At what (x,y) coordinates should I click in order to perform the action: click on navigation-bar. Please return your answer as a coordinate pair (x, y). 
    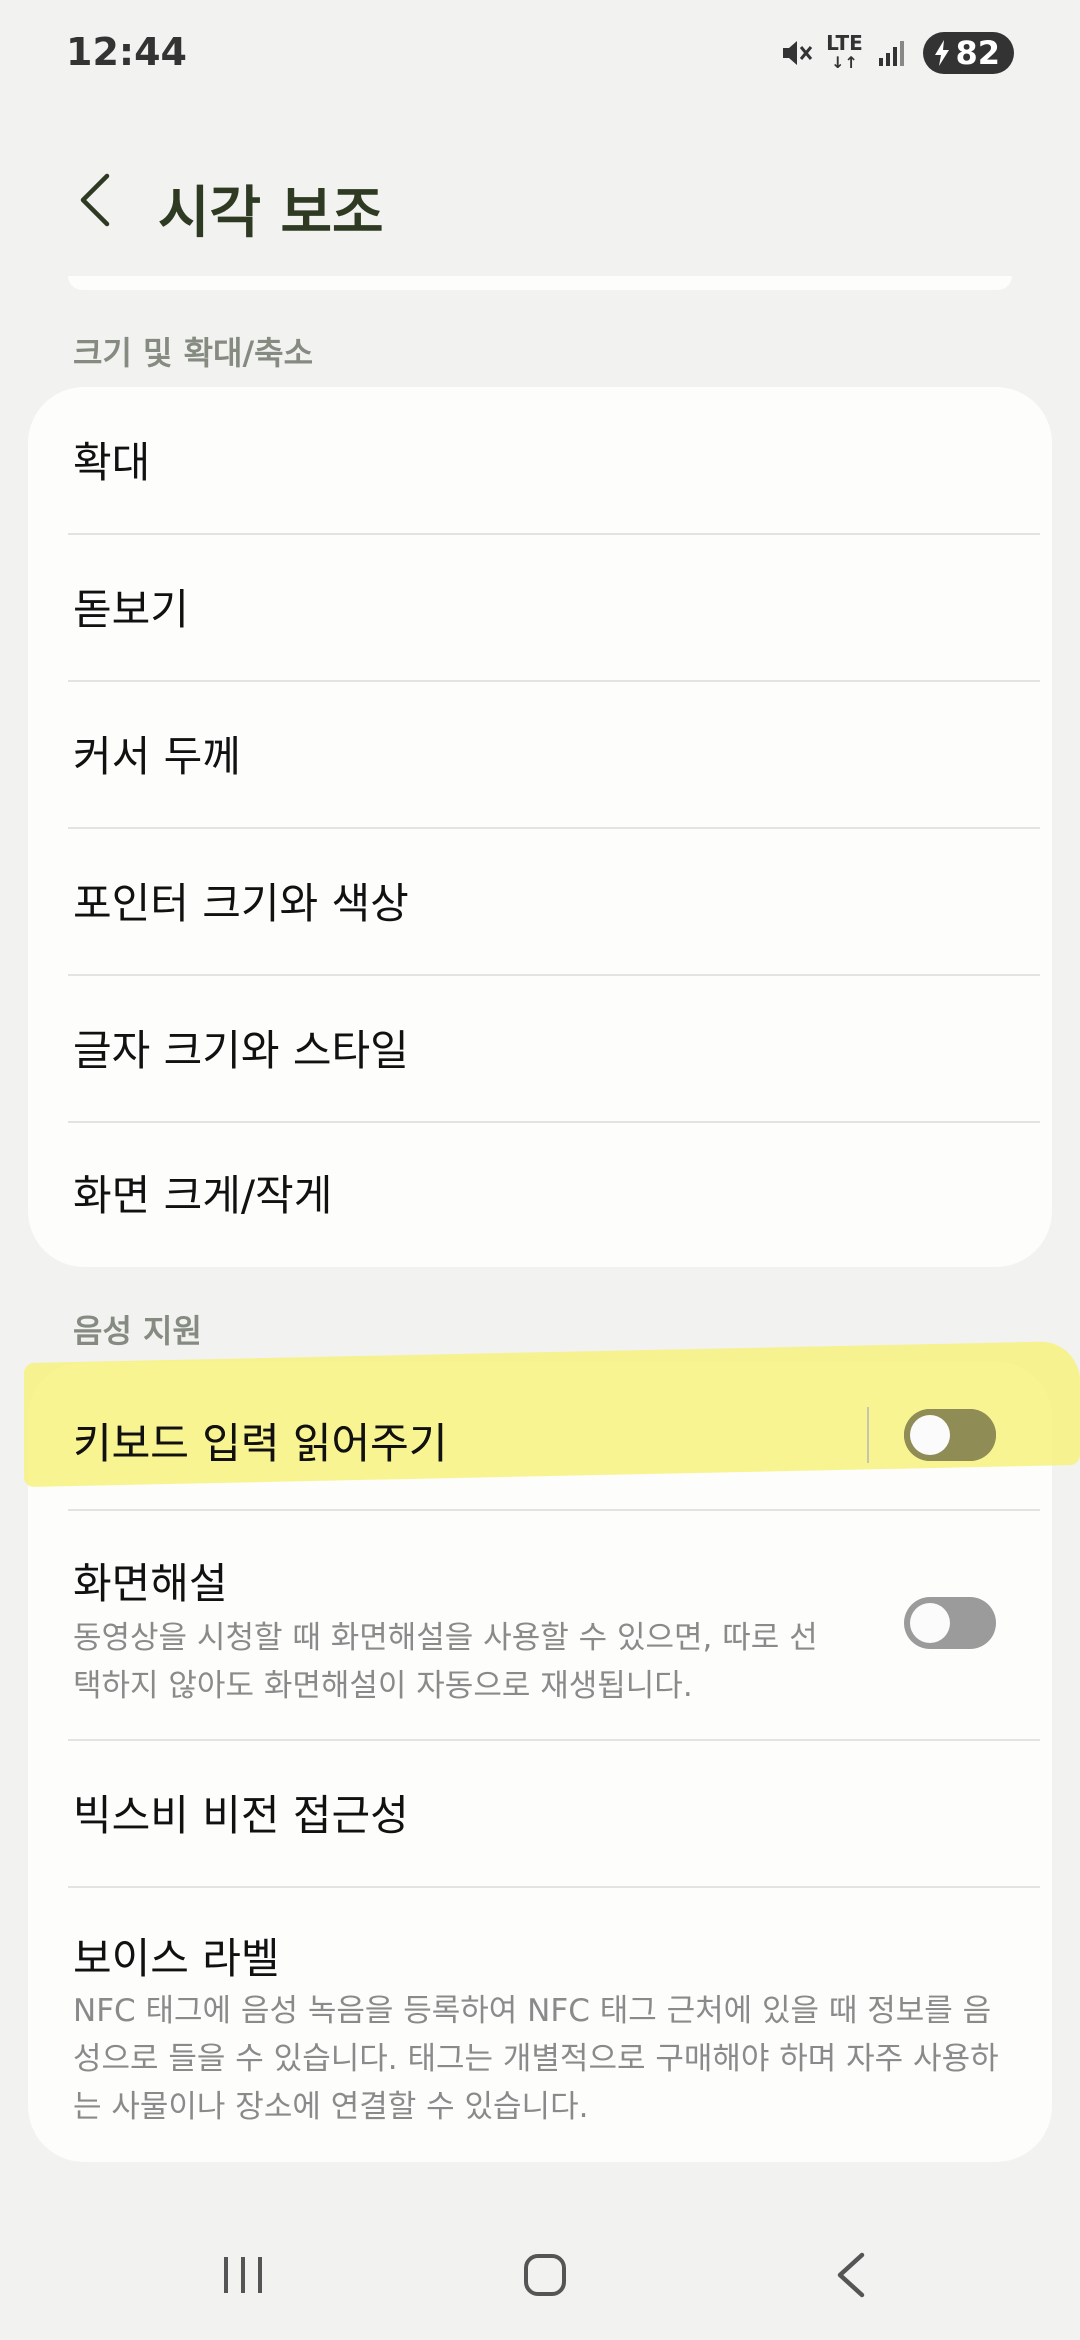
    Looking at the image, I should click on (540, 2270).